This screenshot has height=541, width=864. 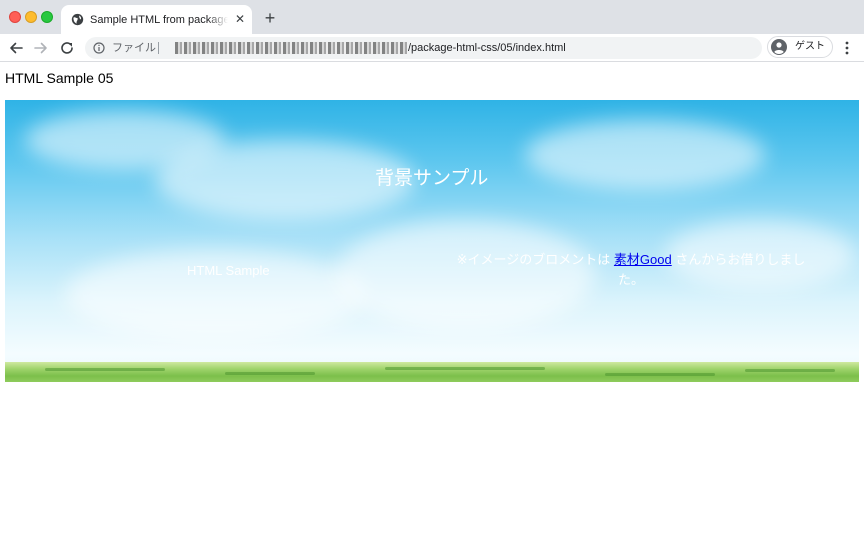 What do you see at coordinates (134, 48) in the screenshot?
I see `url-scheme-label: ファイル` at bounding box center [134, 48].